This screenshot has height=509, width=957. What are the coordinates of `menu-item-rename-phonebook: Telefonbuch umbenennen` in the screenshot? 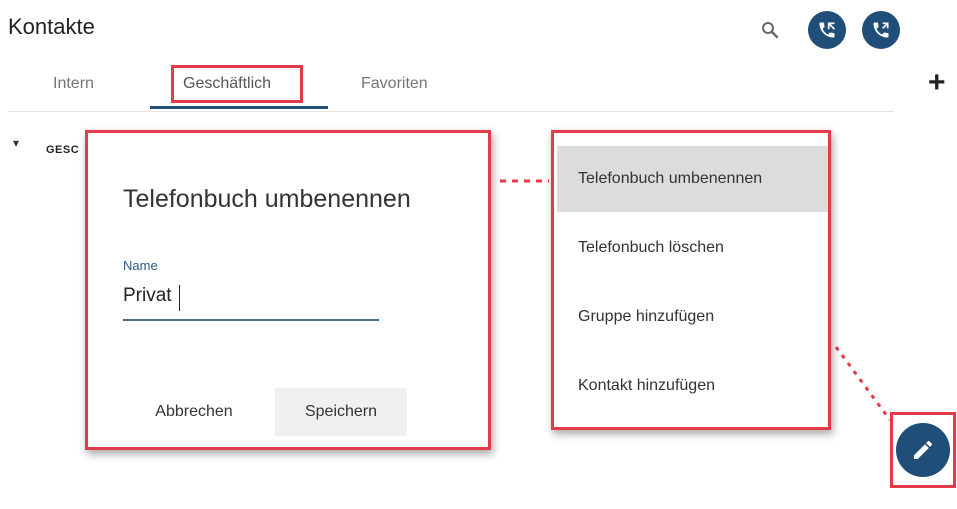 It's located at (692, 179).